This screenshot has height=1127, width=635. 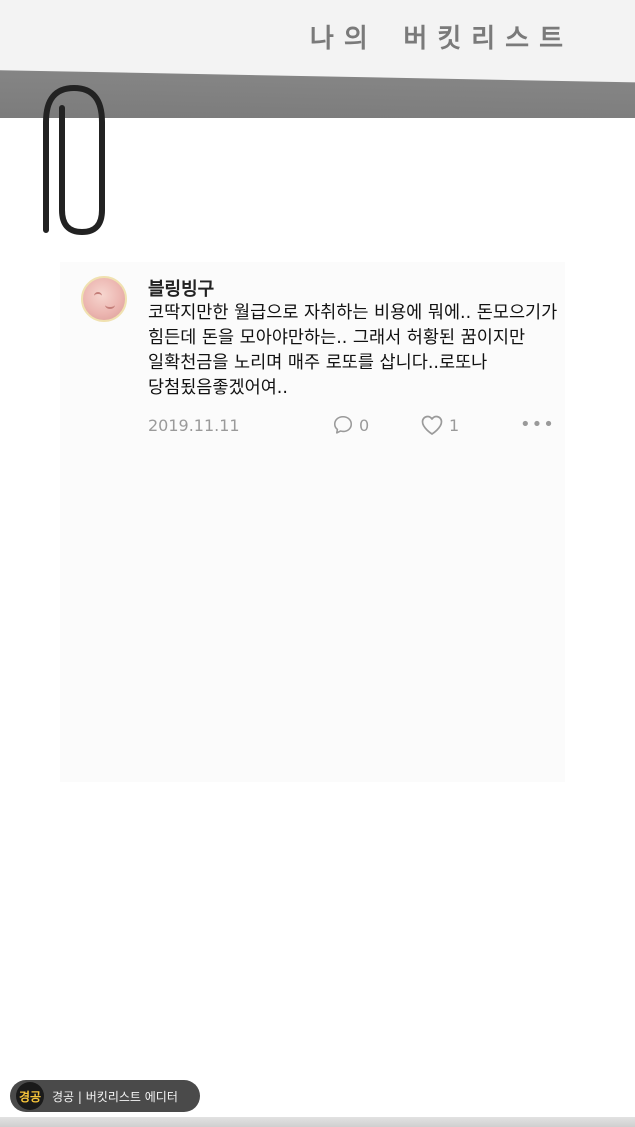 I want to click on avatar, so click(x=104, y=299).